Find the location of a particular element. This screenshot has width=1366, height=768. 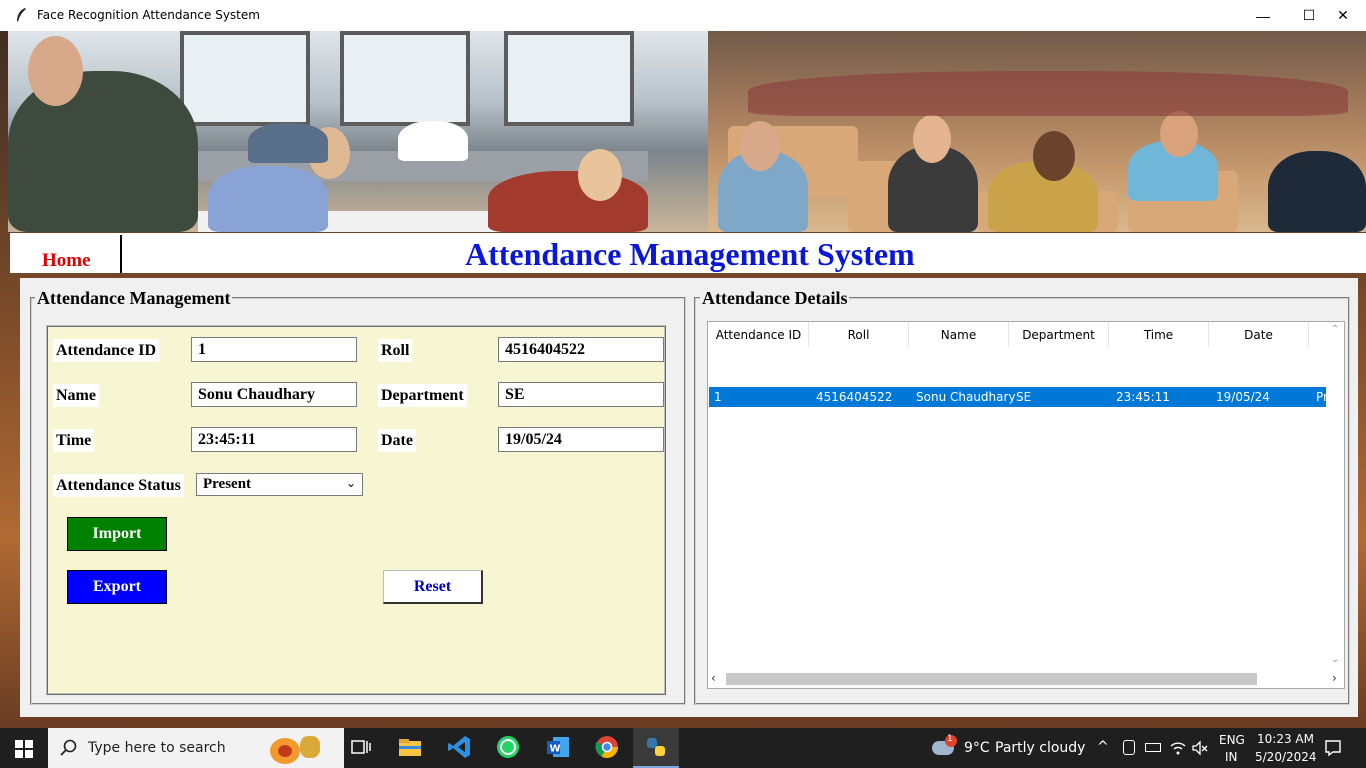

chevron-down-icon: ⌄ is located at coordinates (351, 483).